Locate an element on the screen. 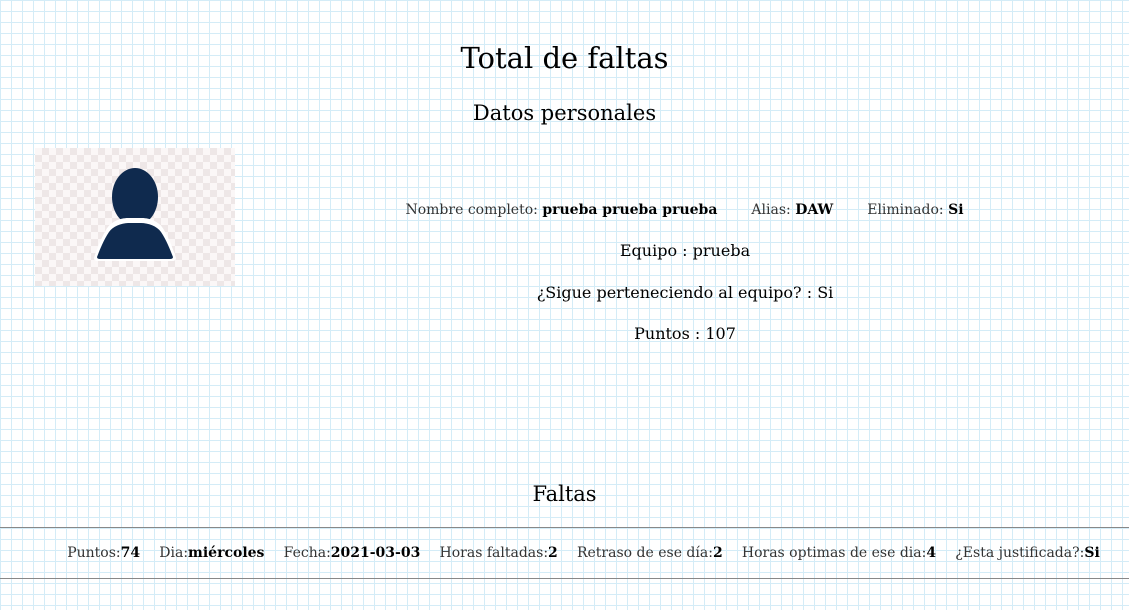  falta-optimas-label: Horas optimas de ese dia: is located at coordinates (834, 553).